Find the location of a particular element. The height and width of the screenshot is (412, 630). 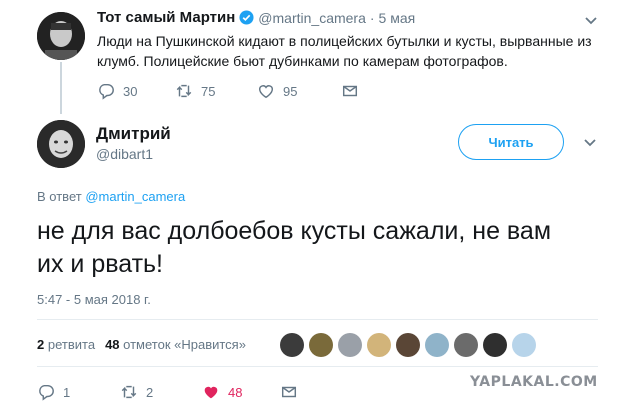

retweets-stat-label: ретвита is located at coordinates (71, 344).